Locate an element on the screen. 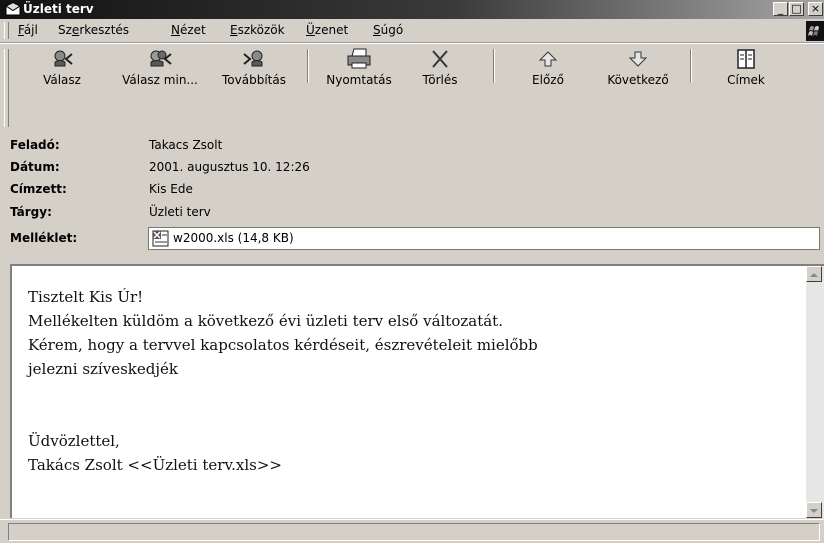  date-label: Dátum: is located at coordinates (35, 167).